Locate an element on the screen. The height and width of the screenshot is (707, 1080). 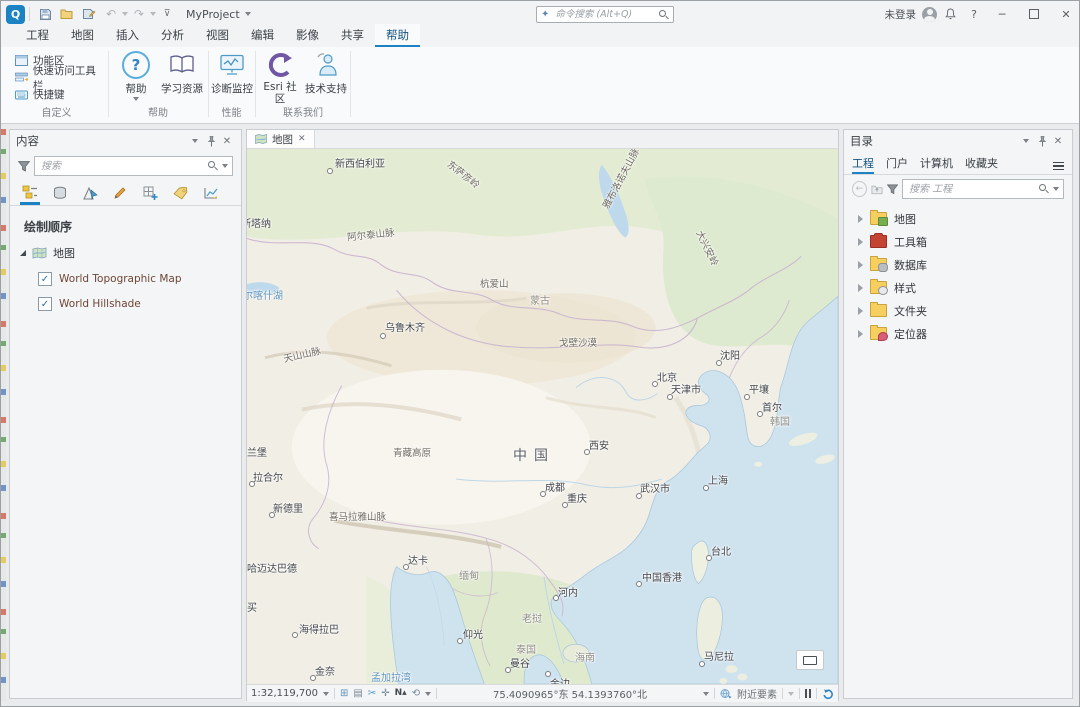
project-caret-icon is located at coordinates (247, 14).